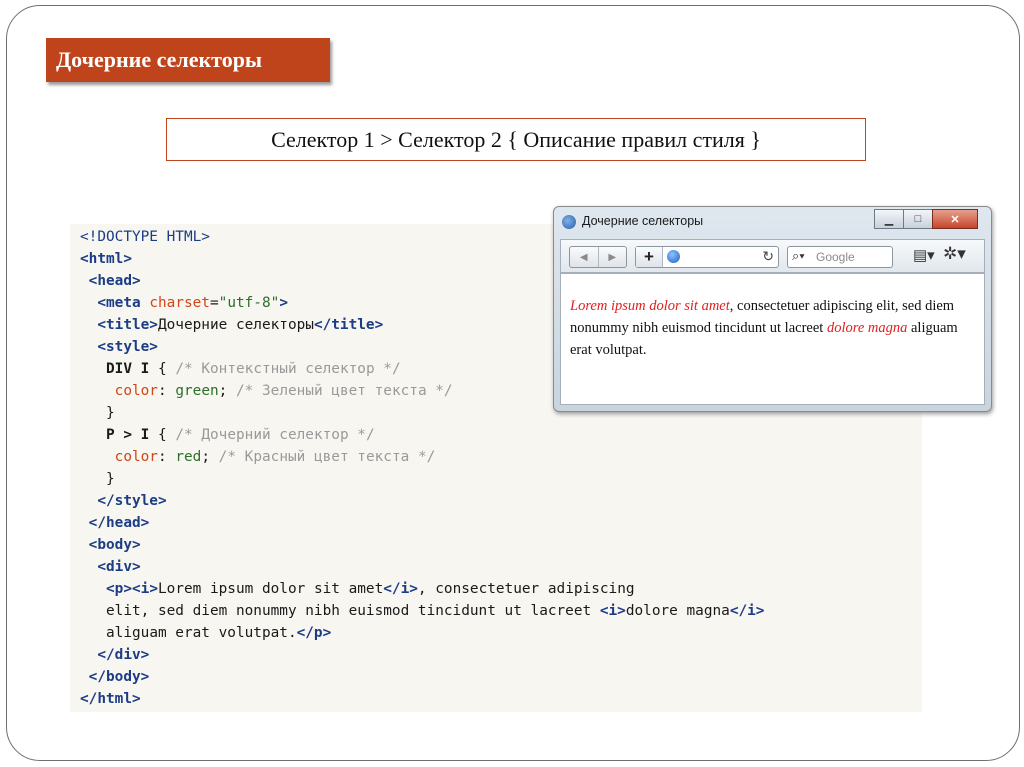 The image size is (1024, 767). I want to click on code-head-open: <head>, so click(114, 281).